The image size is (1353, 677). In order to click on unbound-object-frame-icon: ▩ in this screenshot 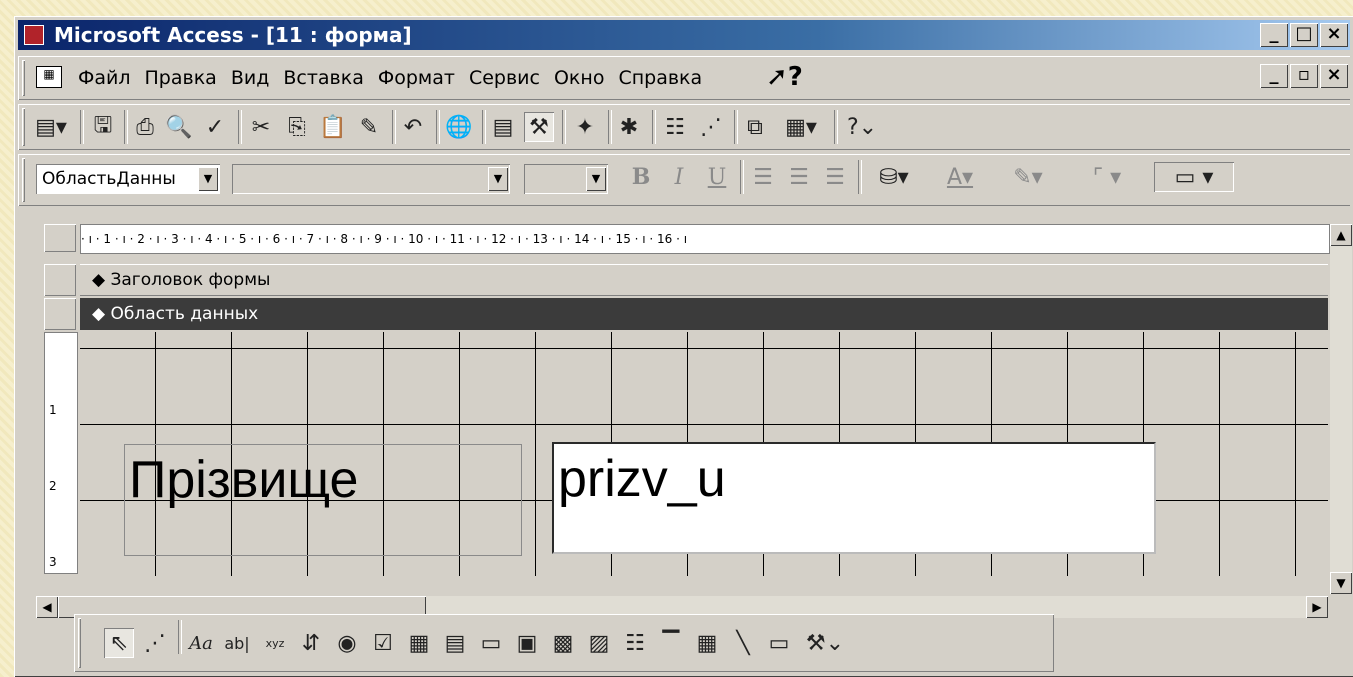, I will do `click(563, 643)`.